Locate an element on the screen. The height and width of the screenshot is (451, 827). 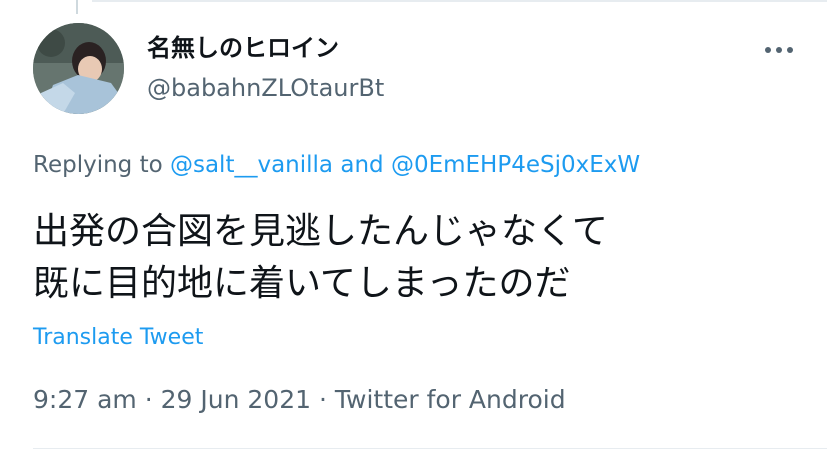
reply-mention-link: @salt__vanilla is located at coordinates (251, 165).